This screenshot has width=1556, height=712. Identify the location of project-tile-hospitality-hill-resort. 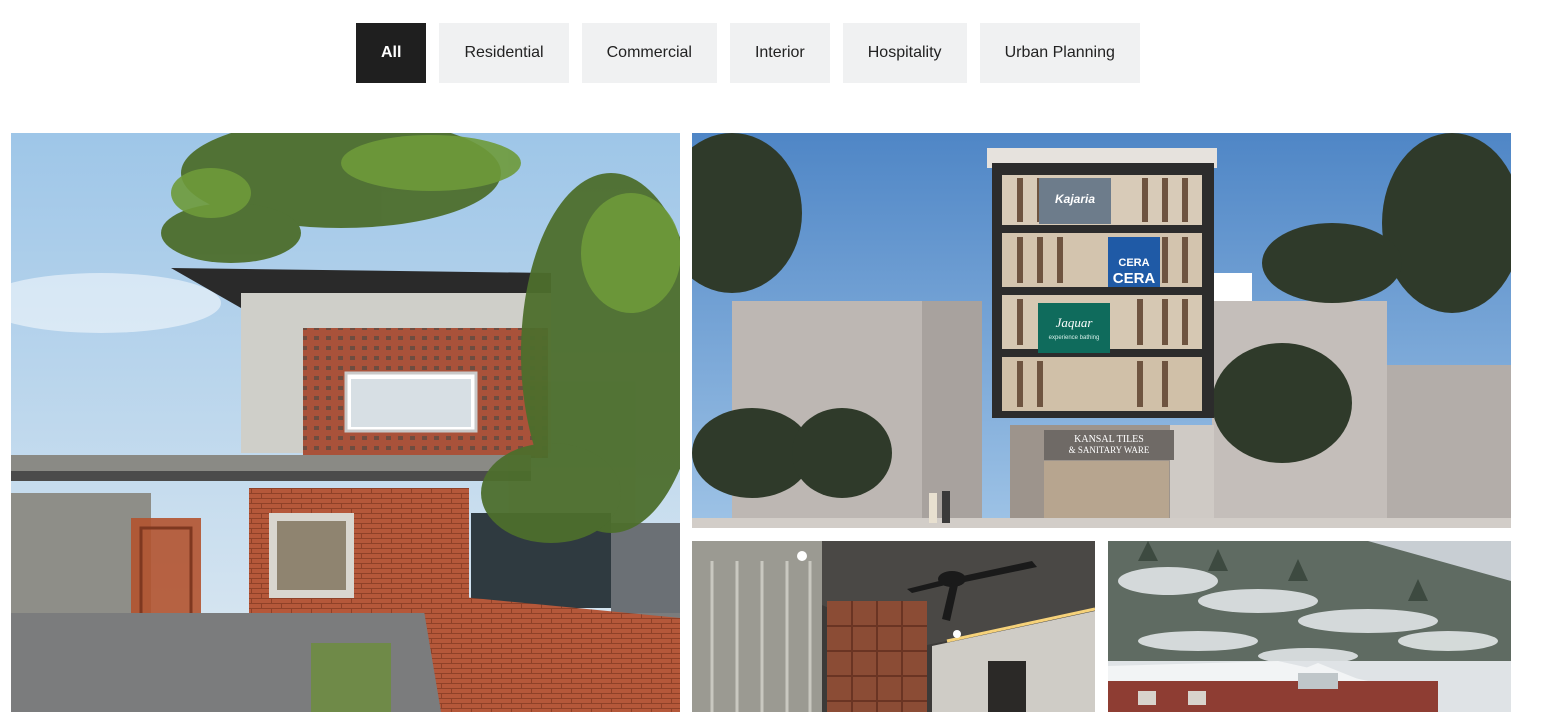
(1309, 626).